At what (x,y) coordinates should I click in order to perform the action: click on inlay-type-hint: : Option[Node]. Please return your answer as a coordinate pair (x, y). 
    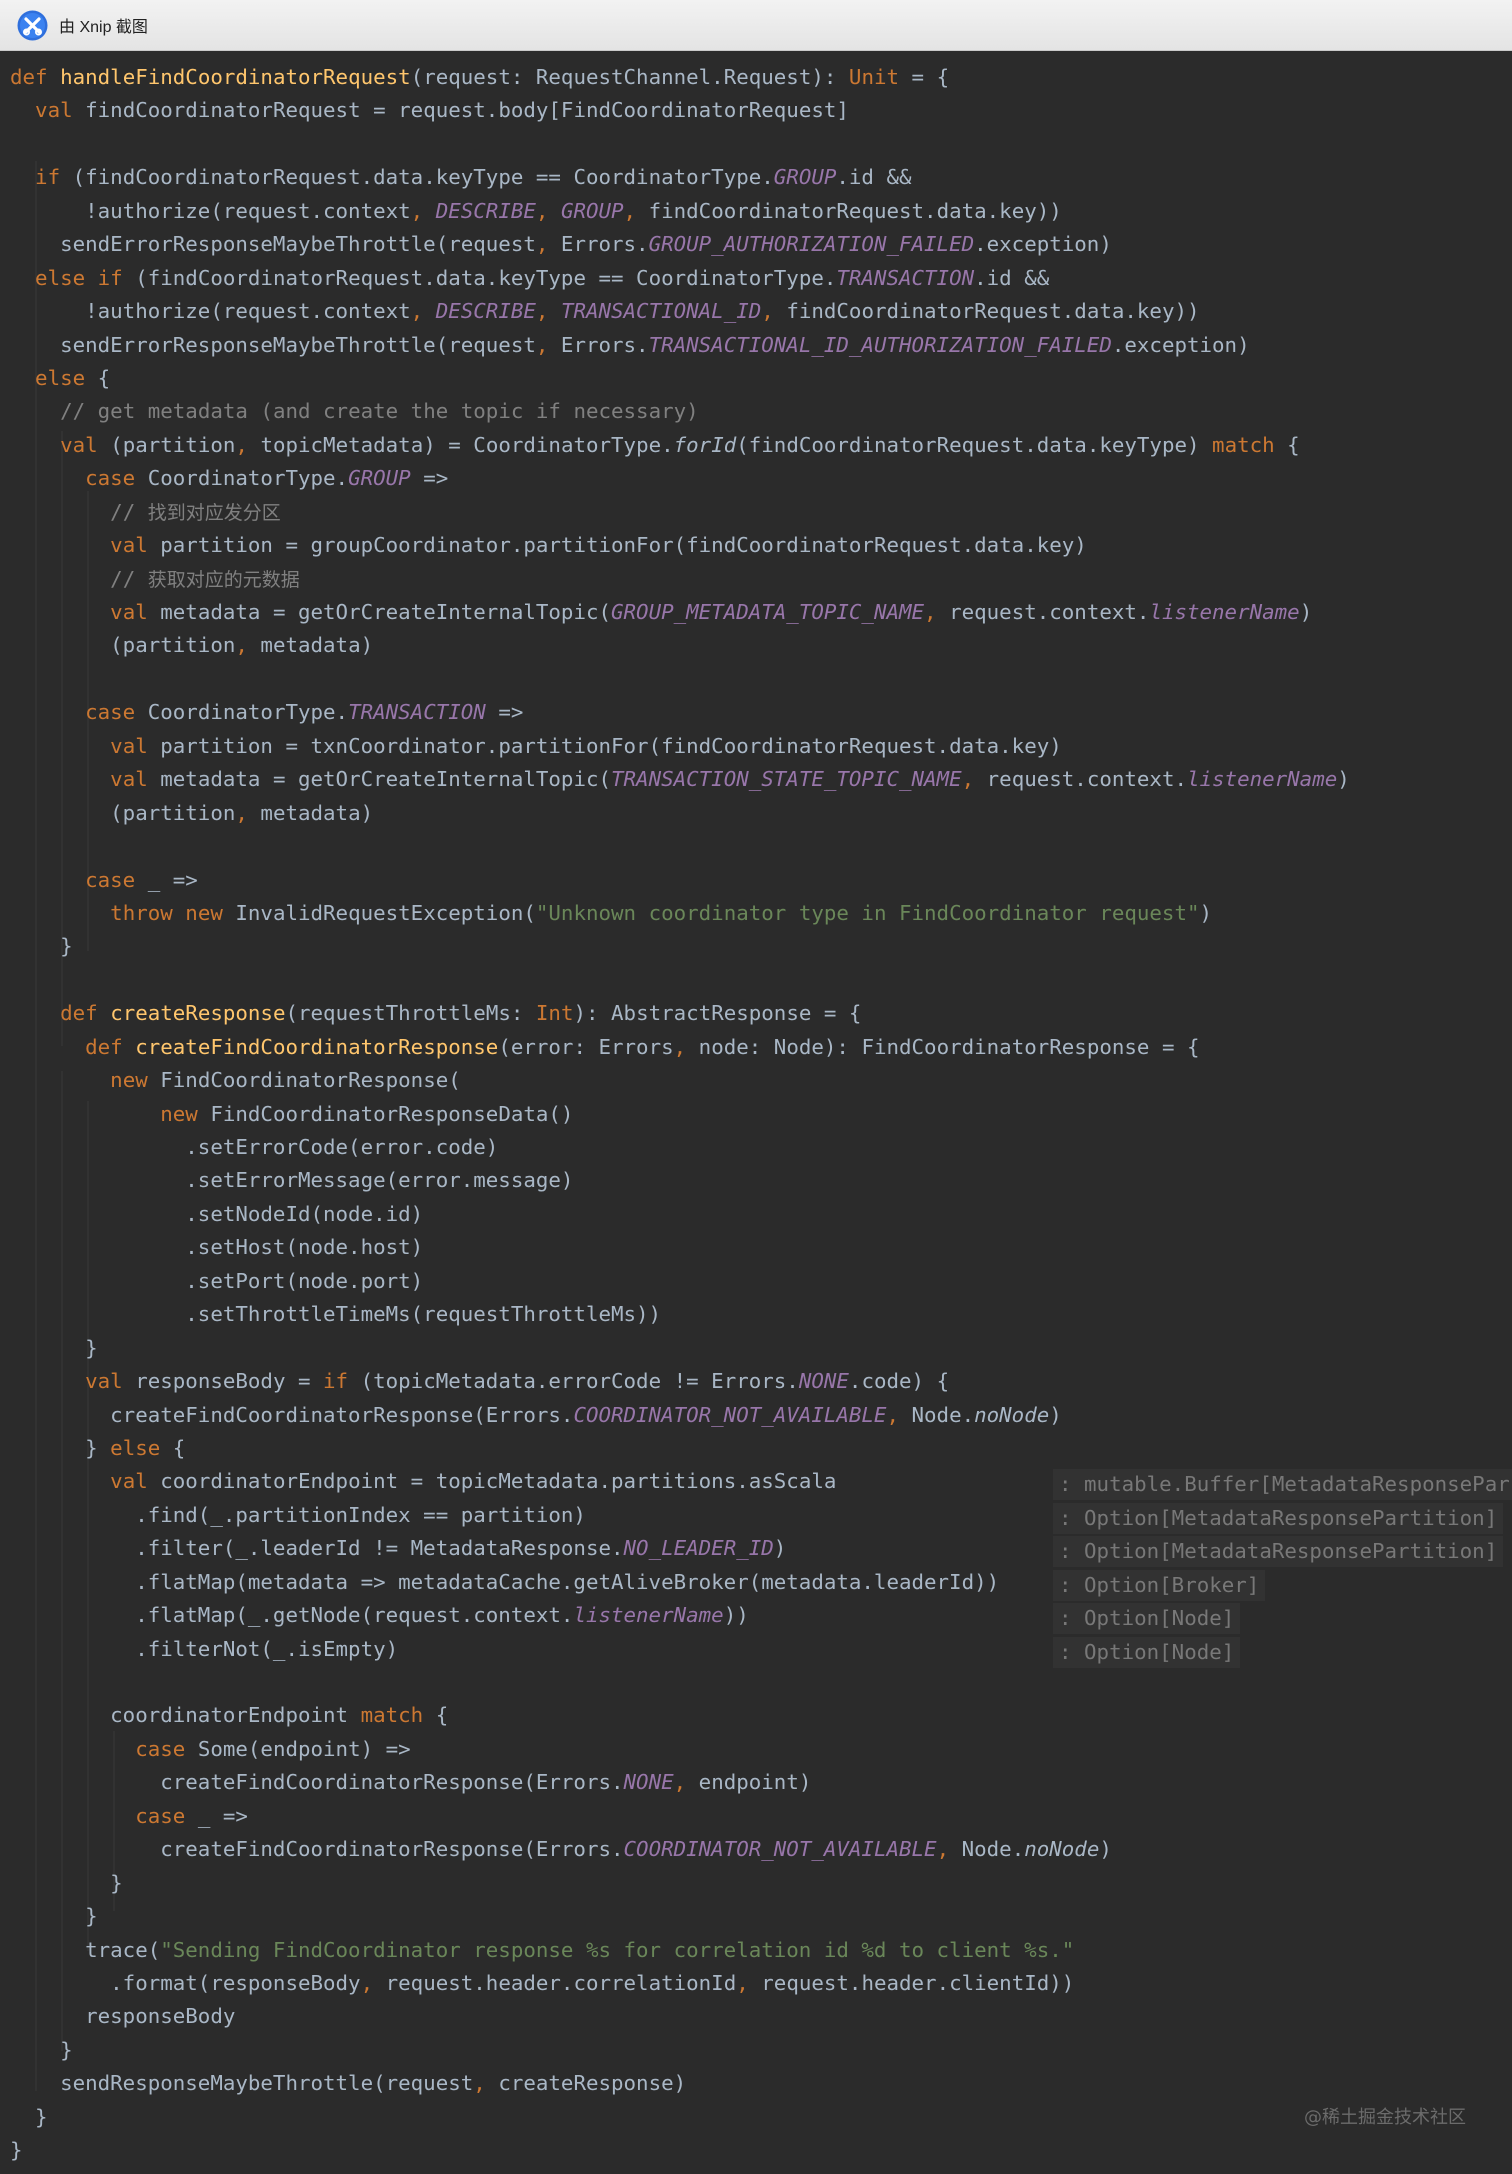
    Looking at the image, I should click on (1147, 1618).